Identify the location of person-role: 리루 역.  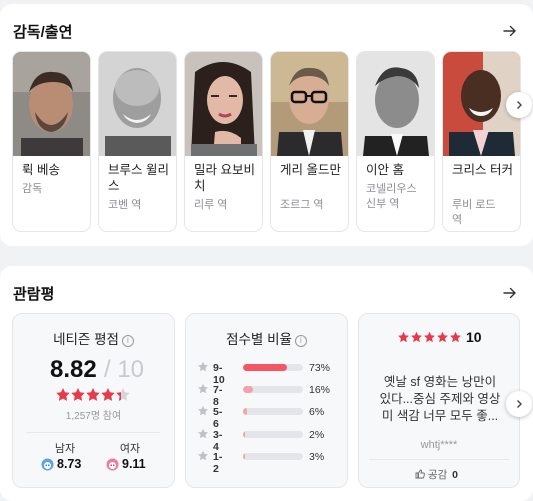
(211, 205).